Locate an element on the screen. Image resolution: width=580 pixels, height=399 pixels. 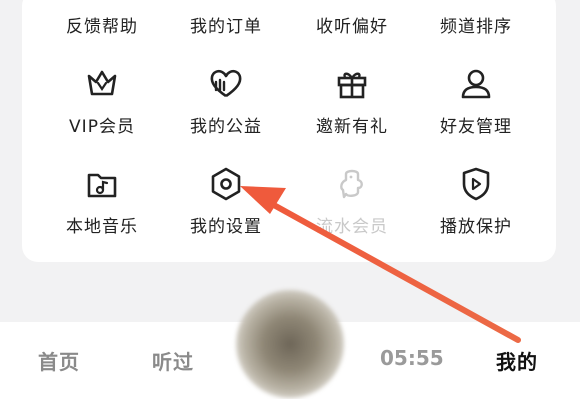
menu-item-membership: 流水会员 is located at coordinates (352, 200).